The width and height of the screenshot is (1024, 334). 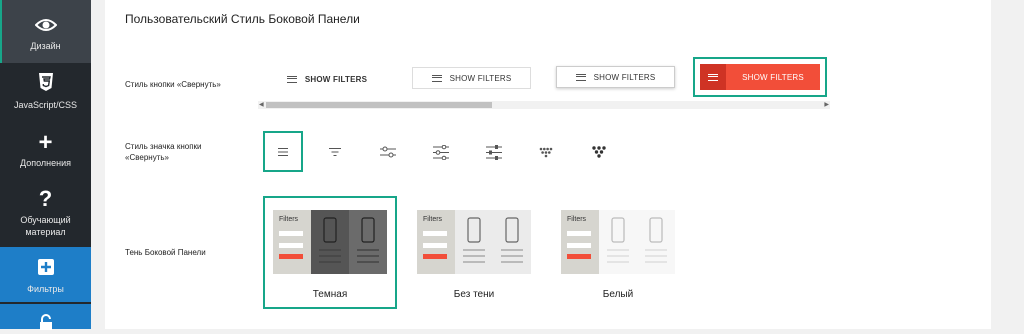 I want to click on shadow-option-none: Filters, so click(x=474, y=242).